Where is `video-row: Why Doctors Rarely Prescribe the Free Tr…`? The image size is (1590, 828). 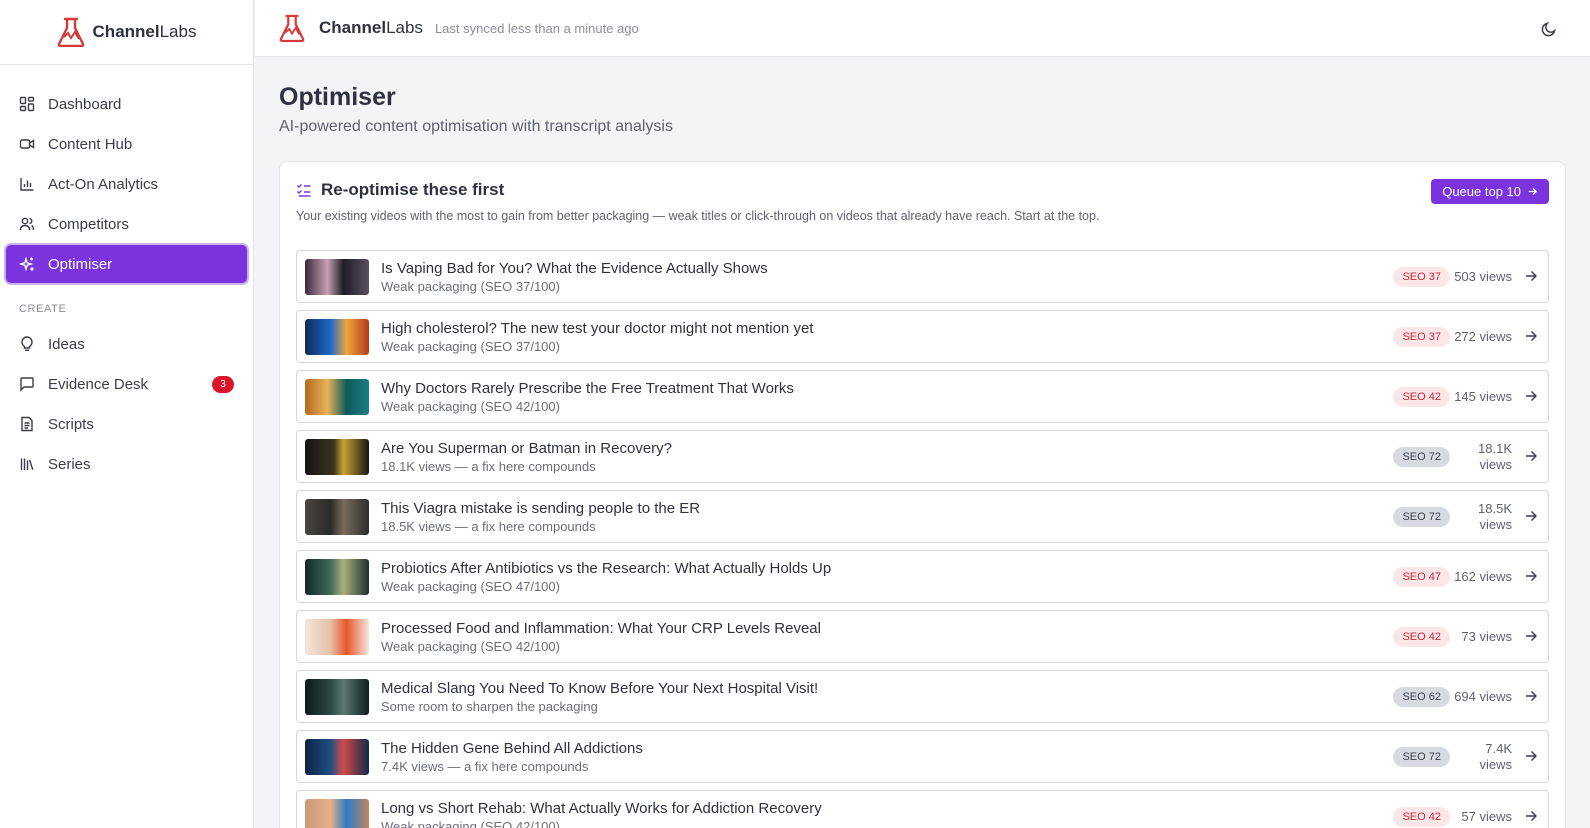
video-row: Why Doctors Rarely Prescribe the Free Tr… is located at coordinates (922, 396).